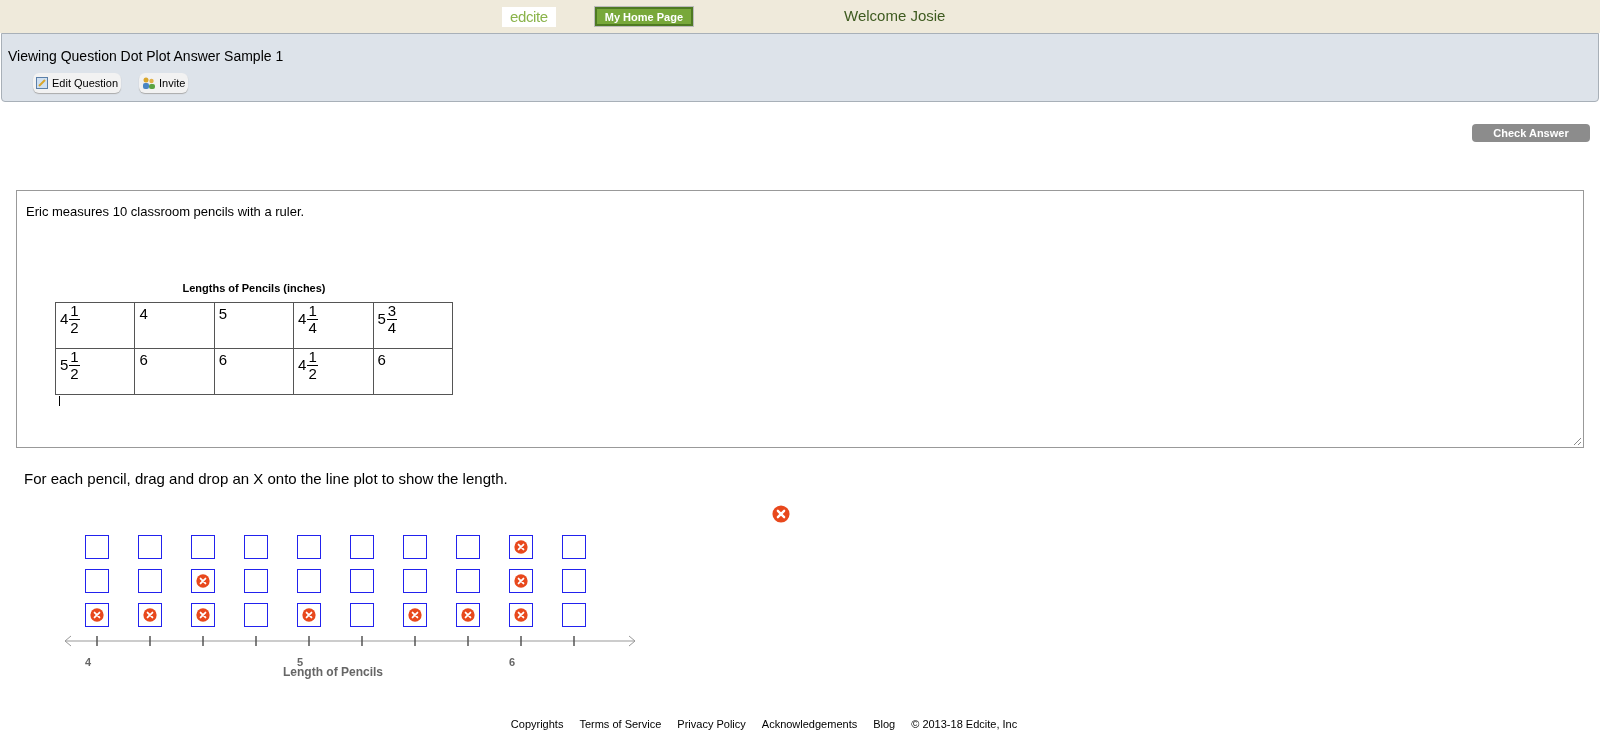 Image resolution: width=1600 pixels, height=753 pixels. Describe the element at coordinates (166, 212) in the screenshot. I see `question-text: Eric measures 10 classroom pencils with a ruler.` at that location.